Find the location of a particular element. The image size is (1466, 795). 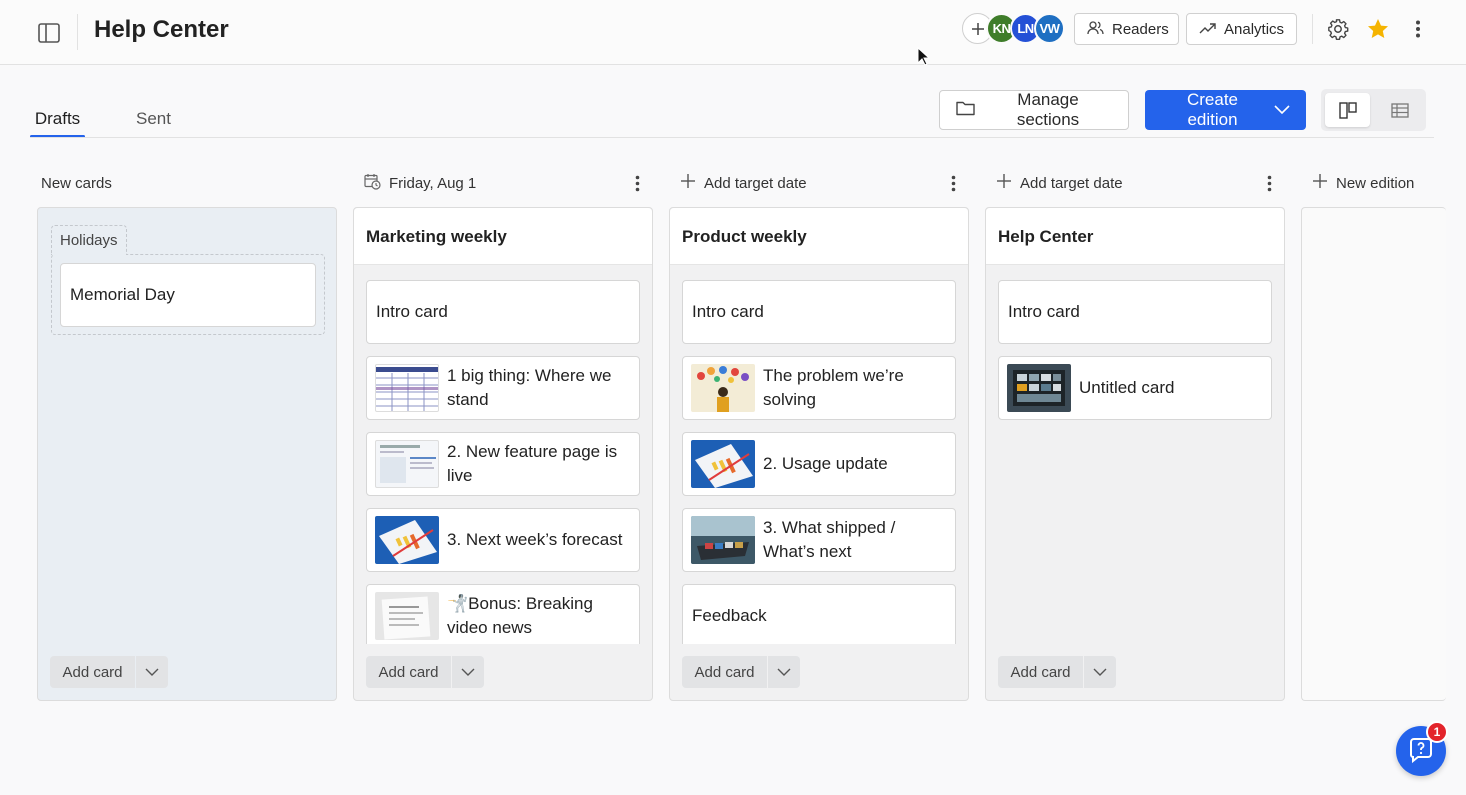

new-edition-button: New edition is located at coordinates (1363, 183).